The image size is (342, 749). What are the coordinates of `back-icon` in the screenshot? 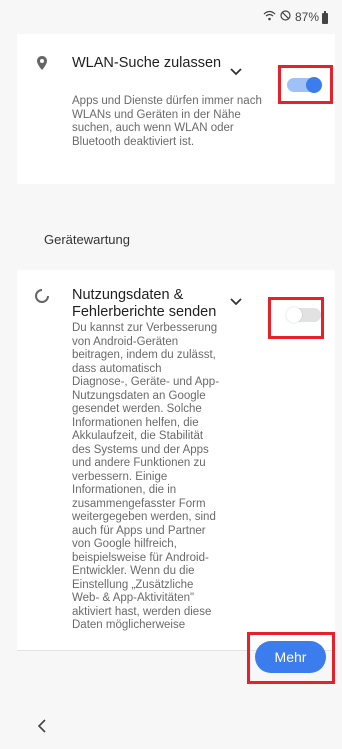 It's located at (42, 726).